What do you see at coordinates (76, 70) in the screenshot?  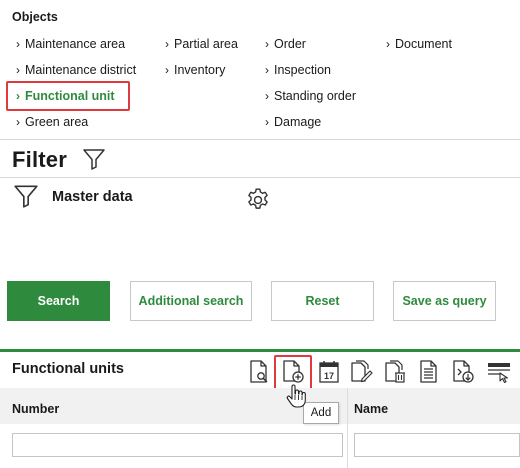 I see `nav-link-maintenance-district: › Maintenance district` at bounding box center [76, 70].